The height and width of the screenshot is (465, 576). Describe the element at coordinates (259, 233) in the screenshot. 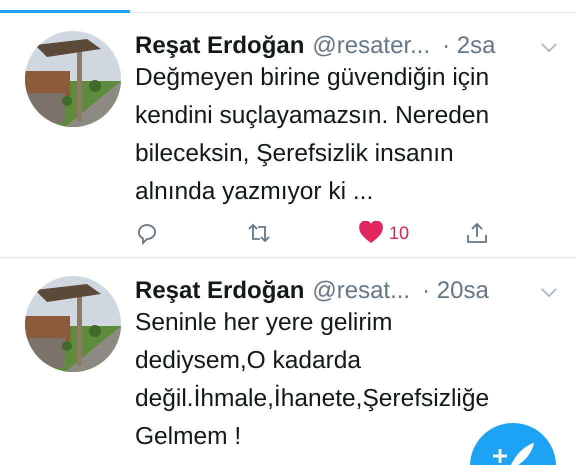

I see `retweet-icon` at that location.